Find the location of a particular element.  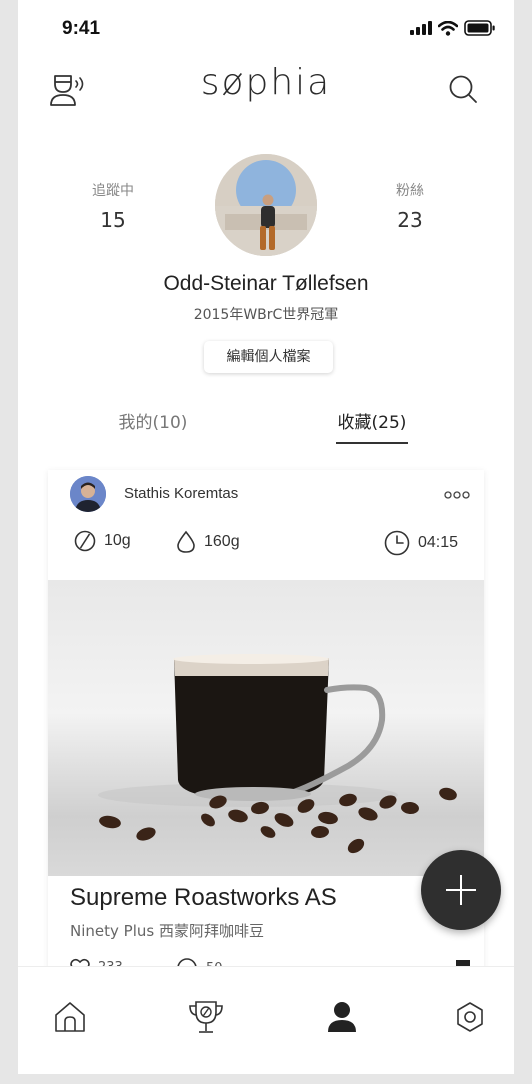

brew-duration: 04:15 is located at coordinates (421, 543).